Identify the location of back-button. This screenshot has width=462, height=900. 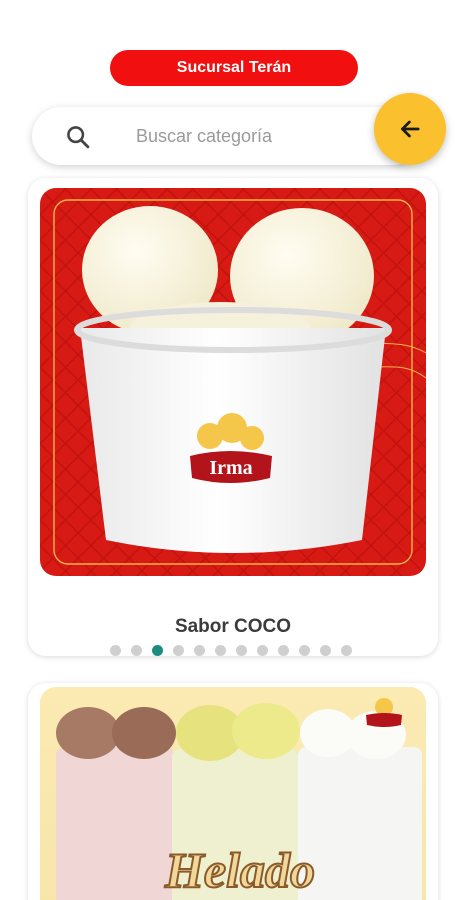
(410, 129).